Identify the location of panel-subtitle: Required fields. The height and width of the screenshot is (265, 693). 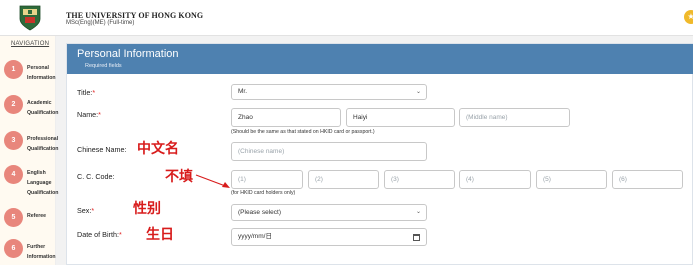
(103, 66).